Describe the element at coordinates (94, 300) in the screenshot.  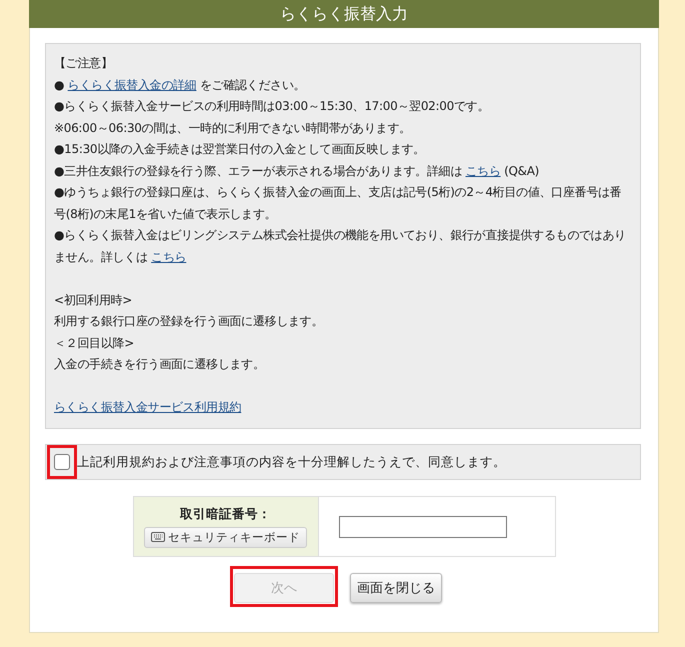
I see `notice-text: <初回利用時>` at that location.